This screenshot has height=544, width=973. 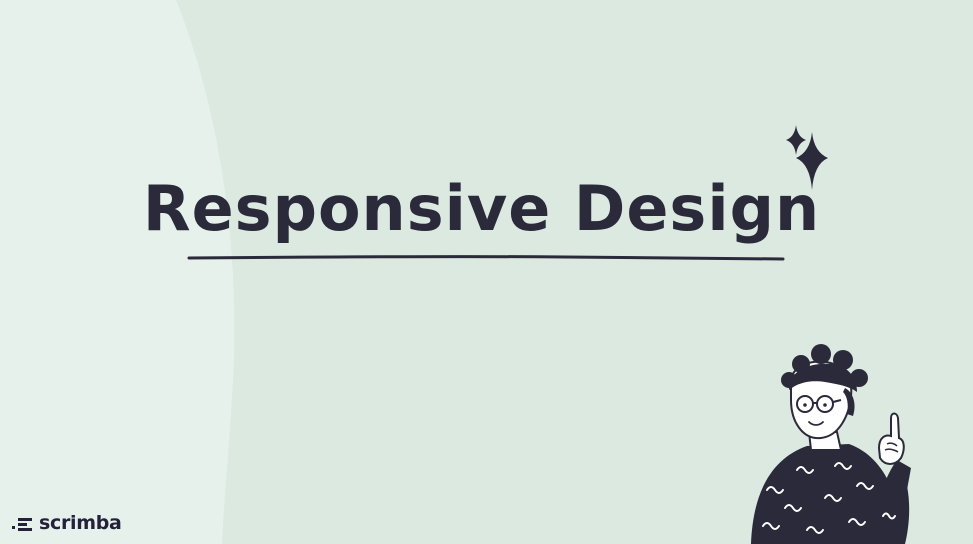 I want to click on pointing-character-illustration, so click(x=831, y=444).